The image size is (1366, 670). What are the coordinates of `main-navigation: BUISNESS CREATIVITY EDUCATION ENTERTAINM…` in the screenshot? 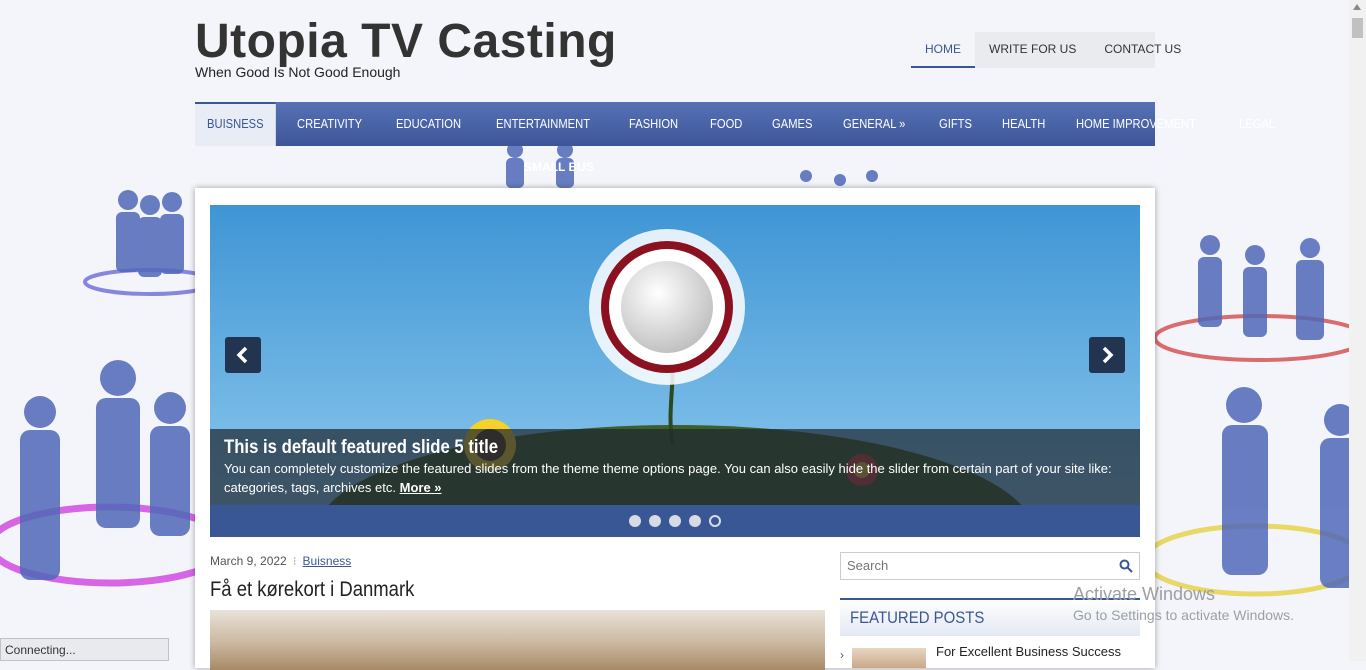 It's located at (735, 124).